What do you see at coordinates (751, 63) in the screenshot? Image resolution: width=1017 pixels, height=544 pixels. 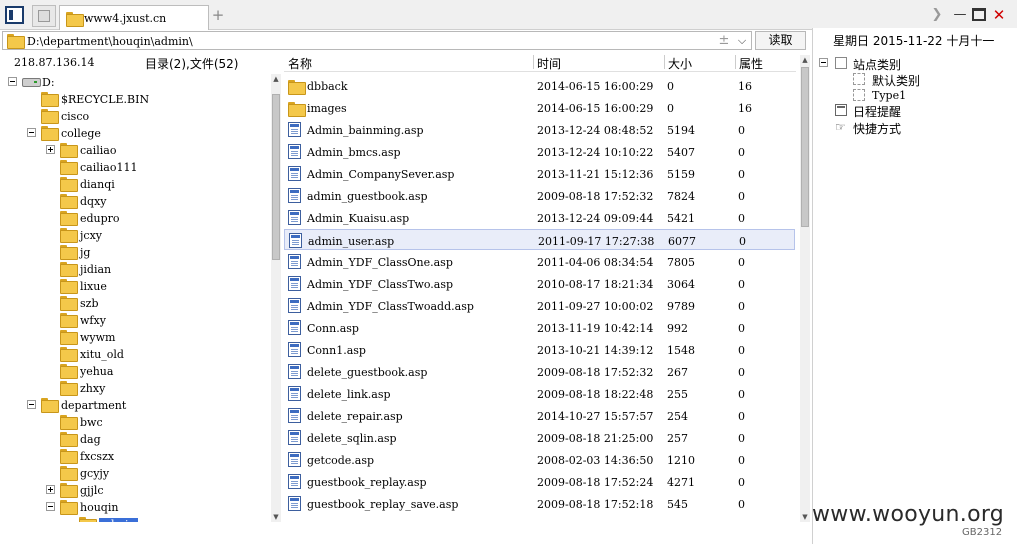 I see `column-attr: 属性` at bounding box center [751, 63].